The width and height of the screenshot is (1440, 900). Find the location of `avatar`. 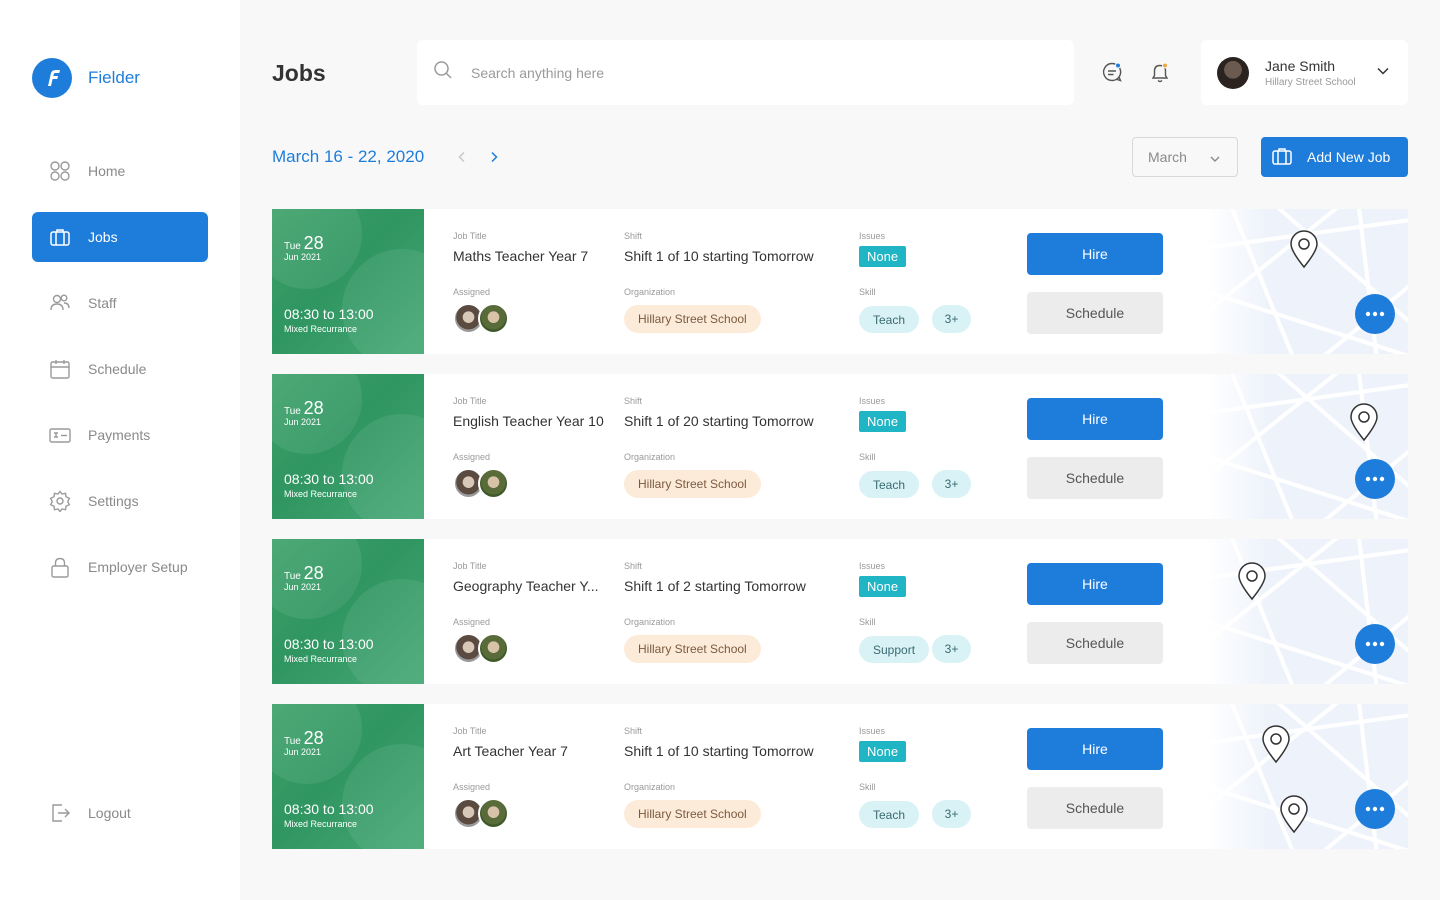

avatar is located at coordinates (493, 318).